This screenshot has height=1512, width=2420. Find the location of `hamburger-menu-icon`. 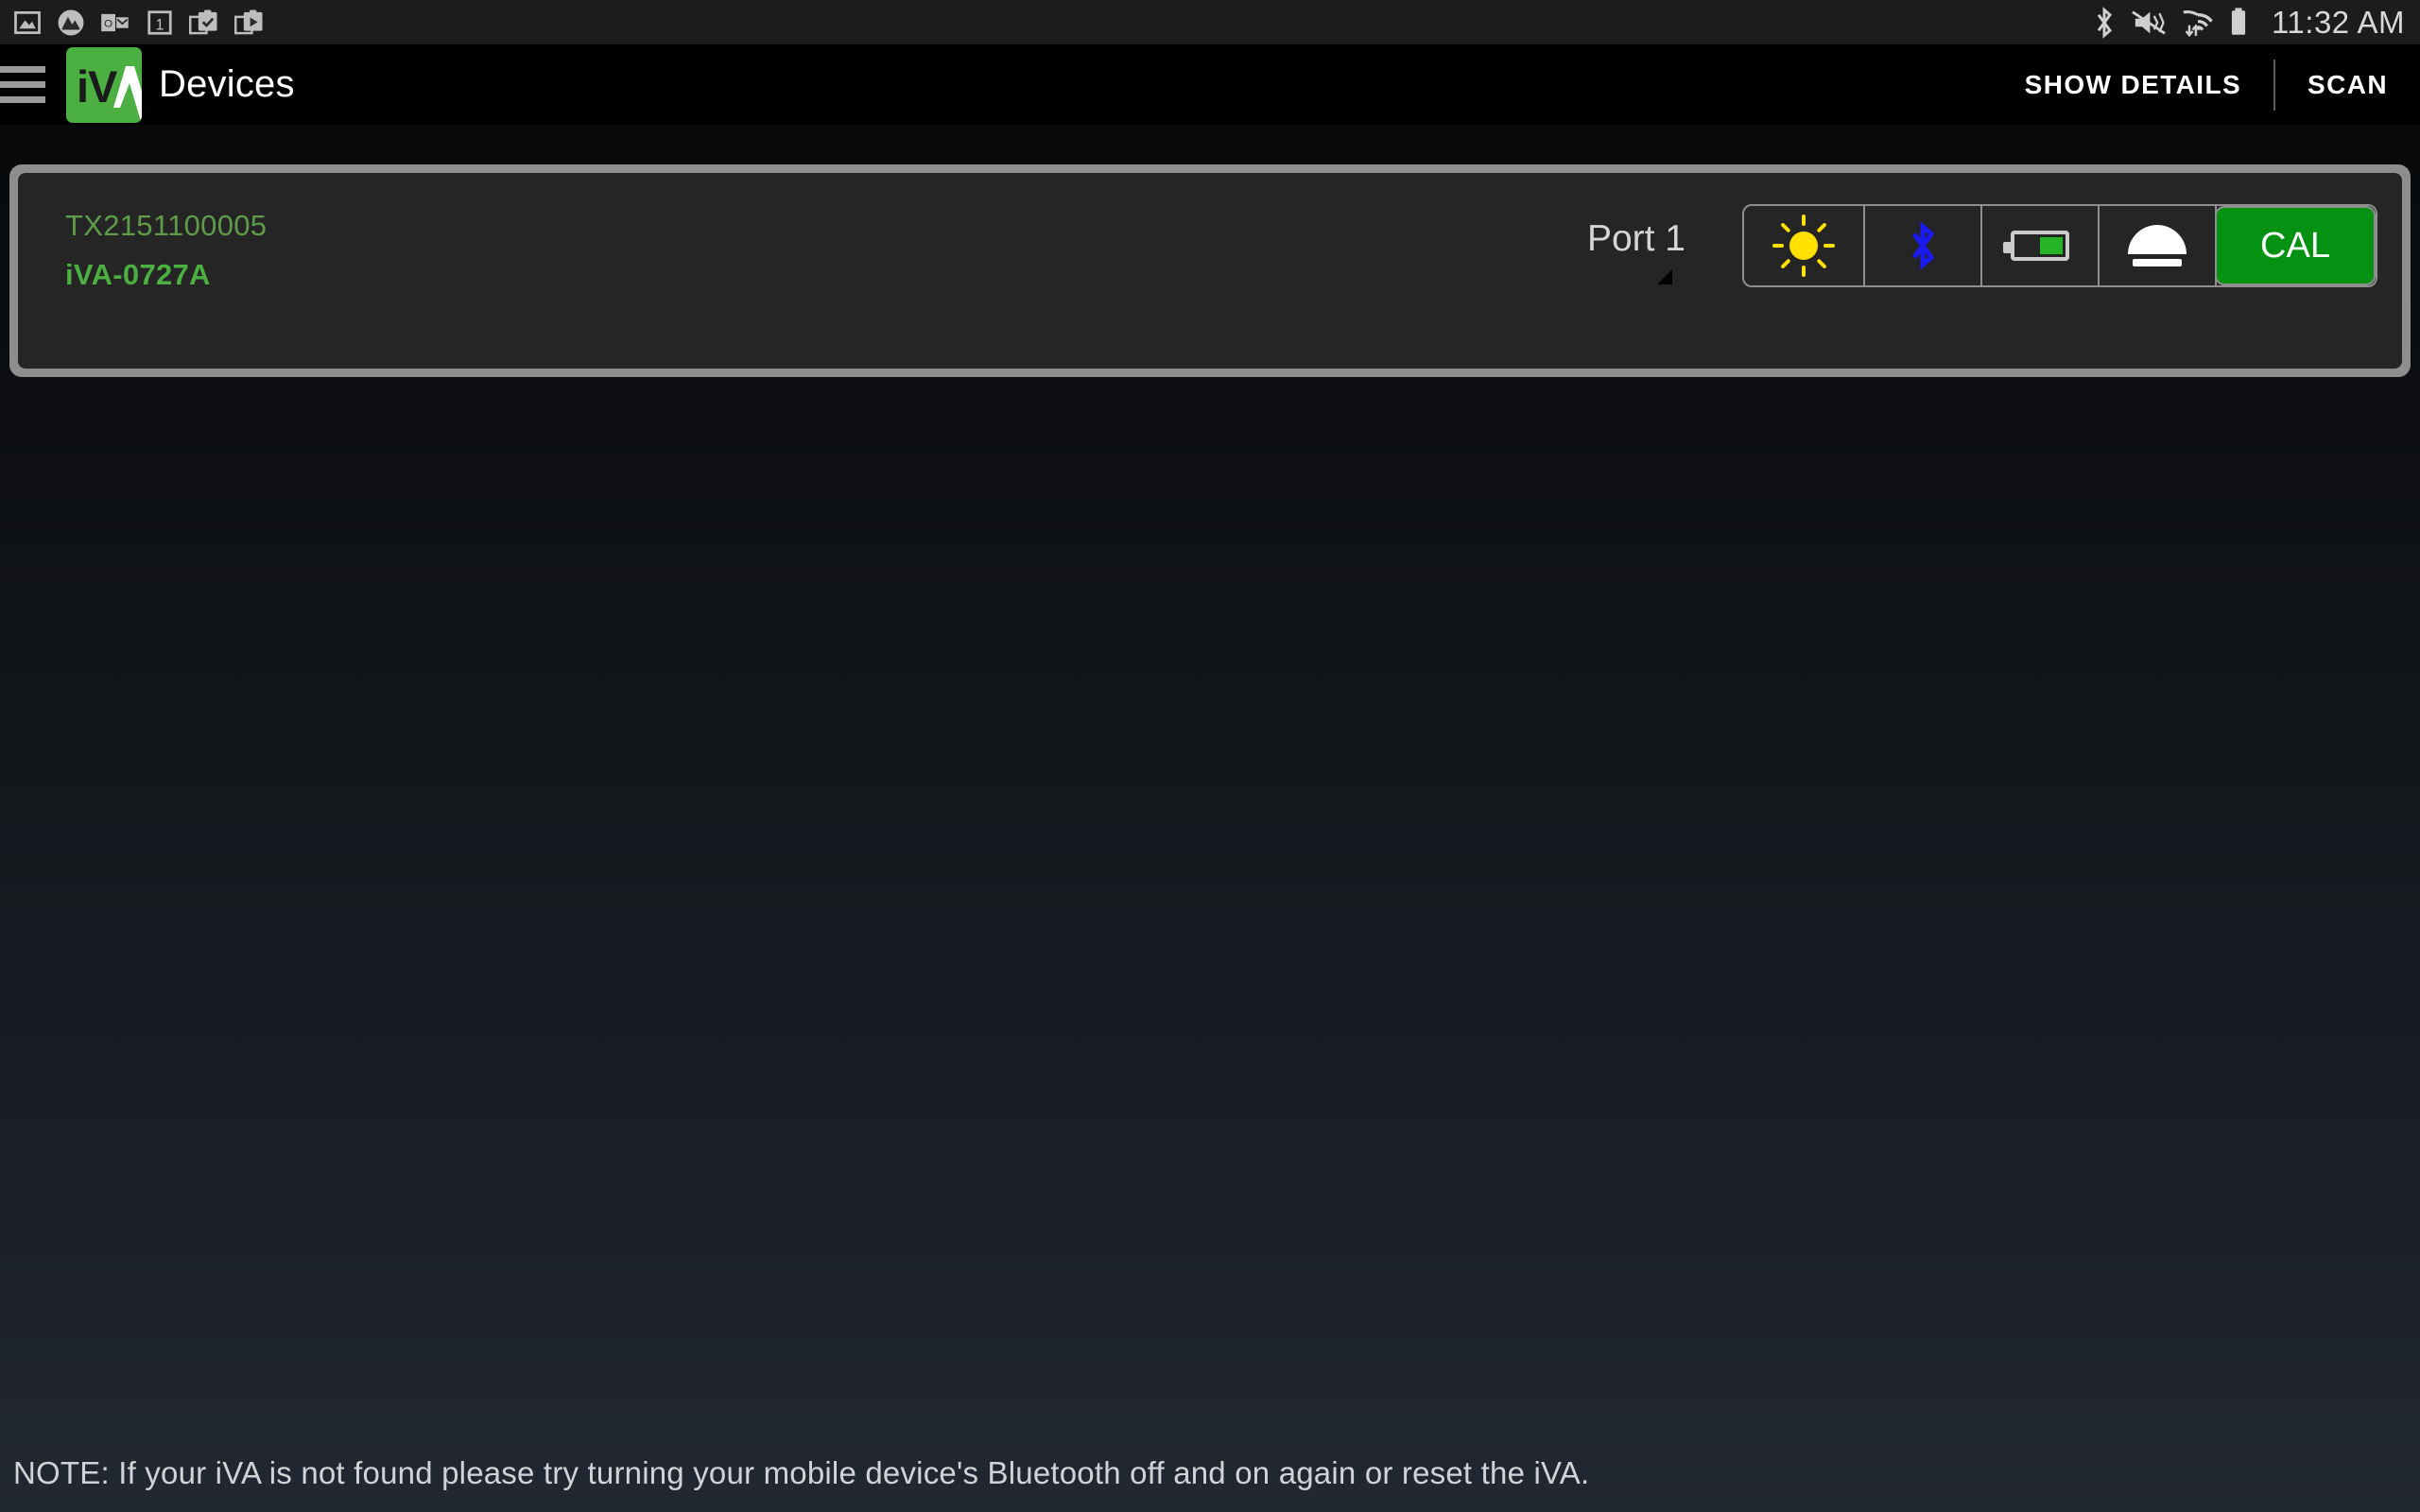

hamburger-menu-icon is located at coordinates (30, 84).